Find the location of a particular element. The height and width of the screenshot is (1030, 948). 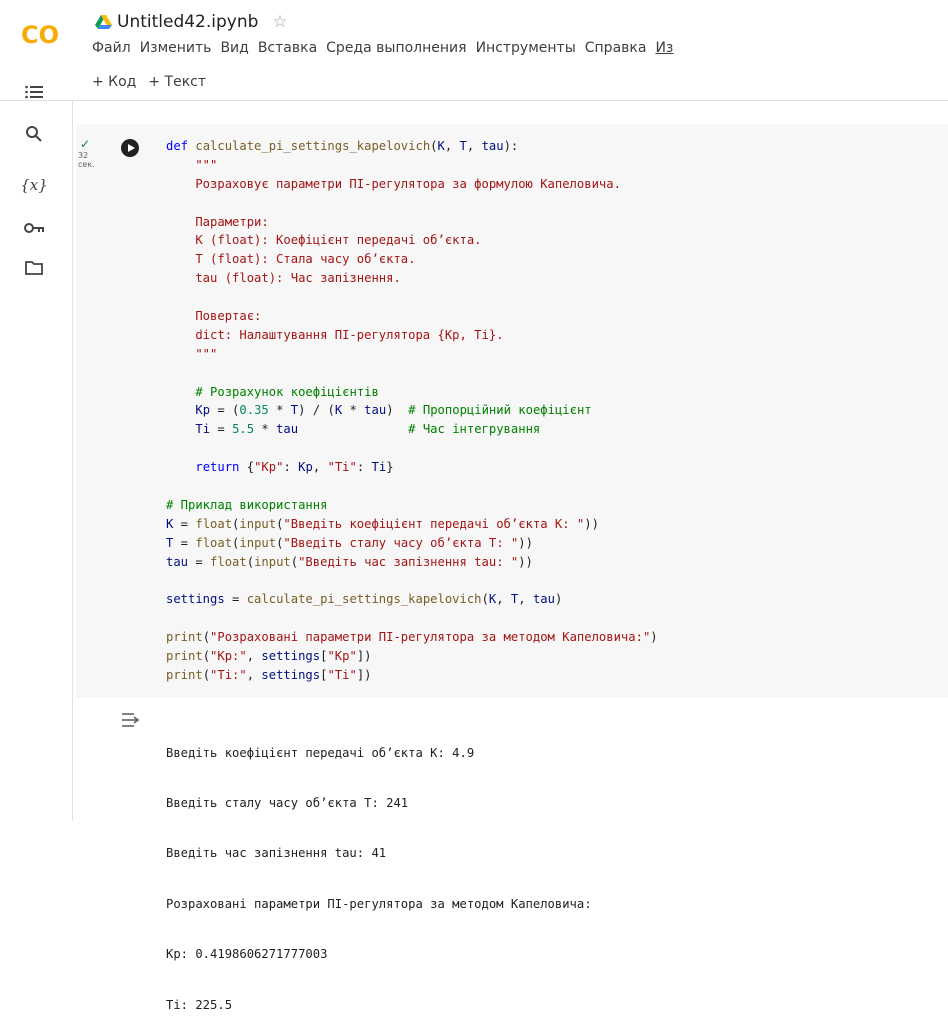

code-line: Параметри: is located at coordinates (412, 222).